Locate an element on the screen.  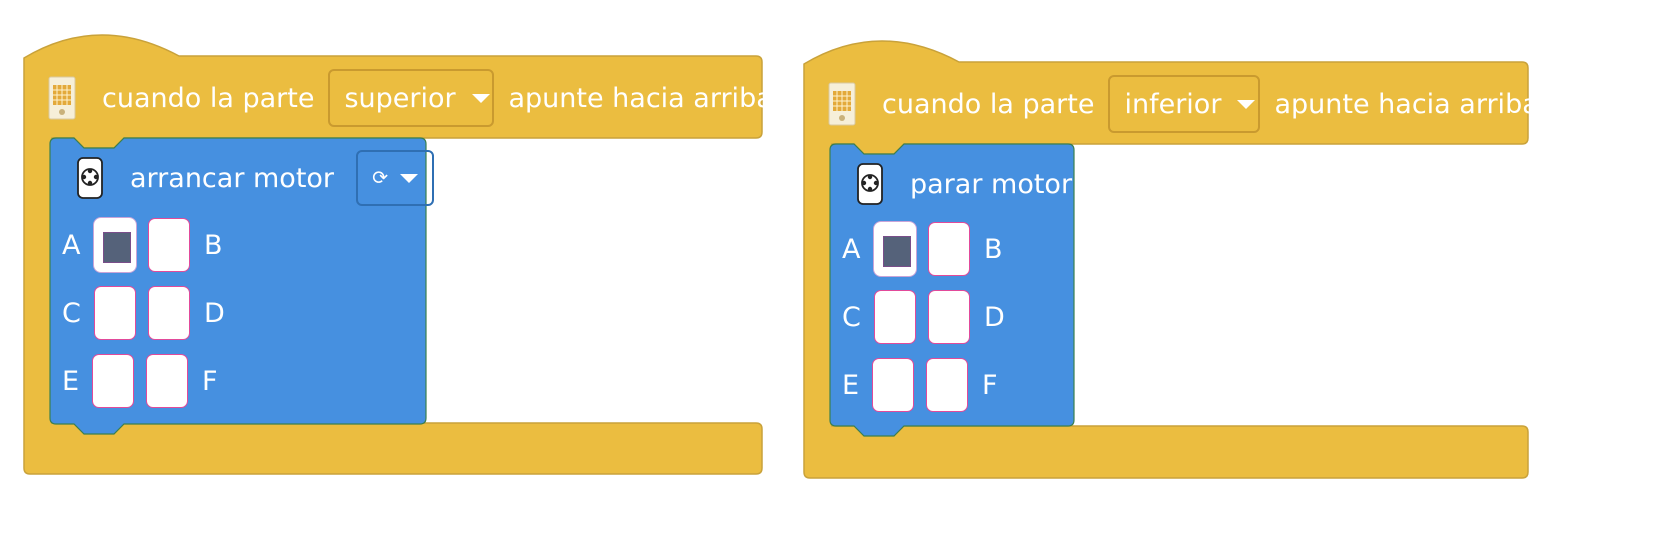
part-dropdown: superior is located at coordinates (411, 98).